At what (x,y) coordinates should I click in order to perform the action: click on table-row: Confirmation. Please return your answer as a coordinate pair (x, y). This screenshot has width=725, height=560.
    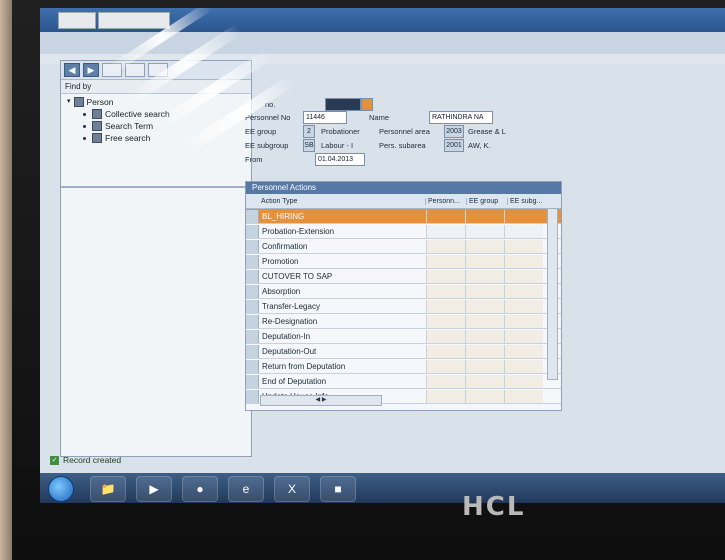
    Looking at the image, I should click on (403, 246).